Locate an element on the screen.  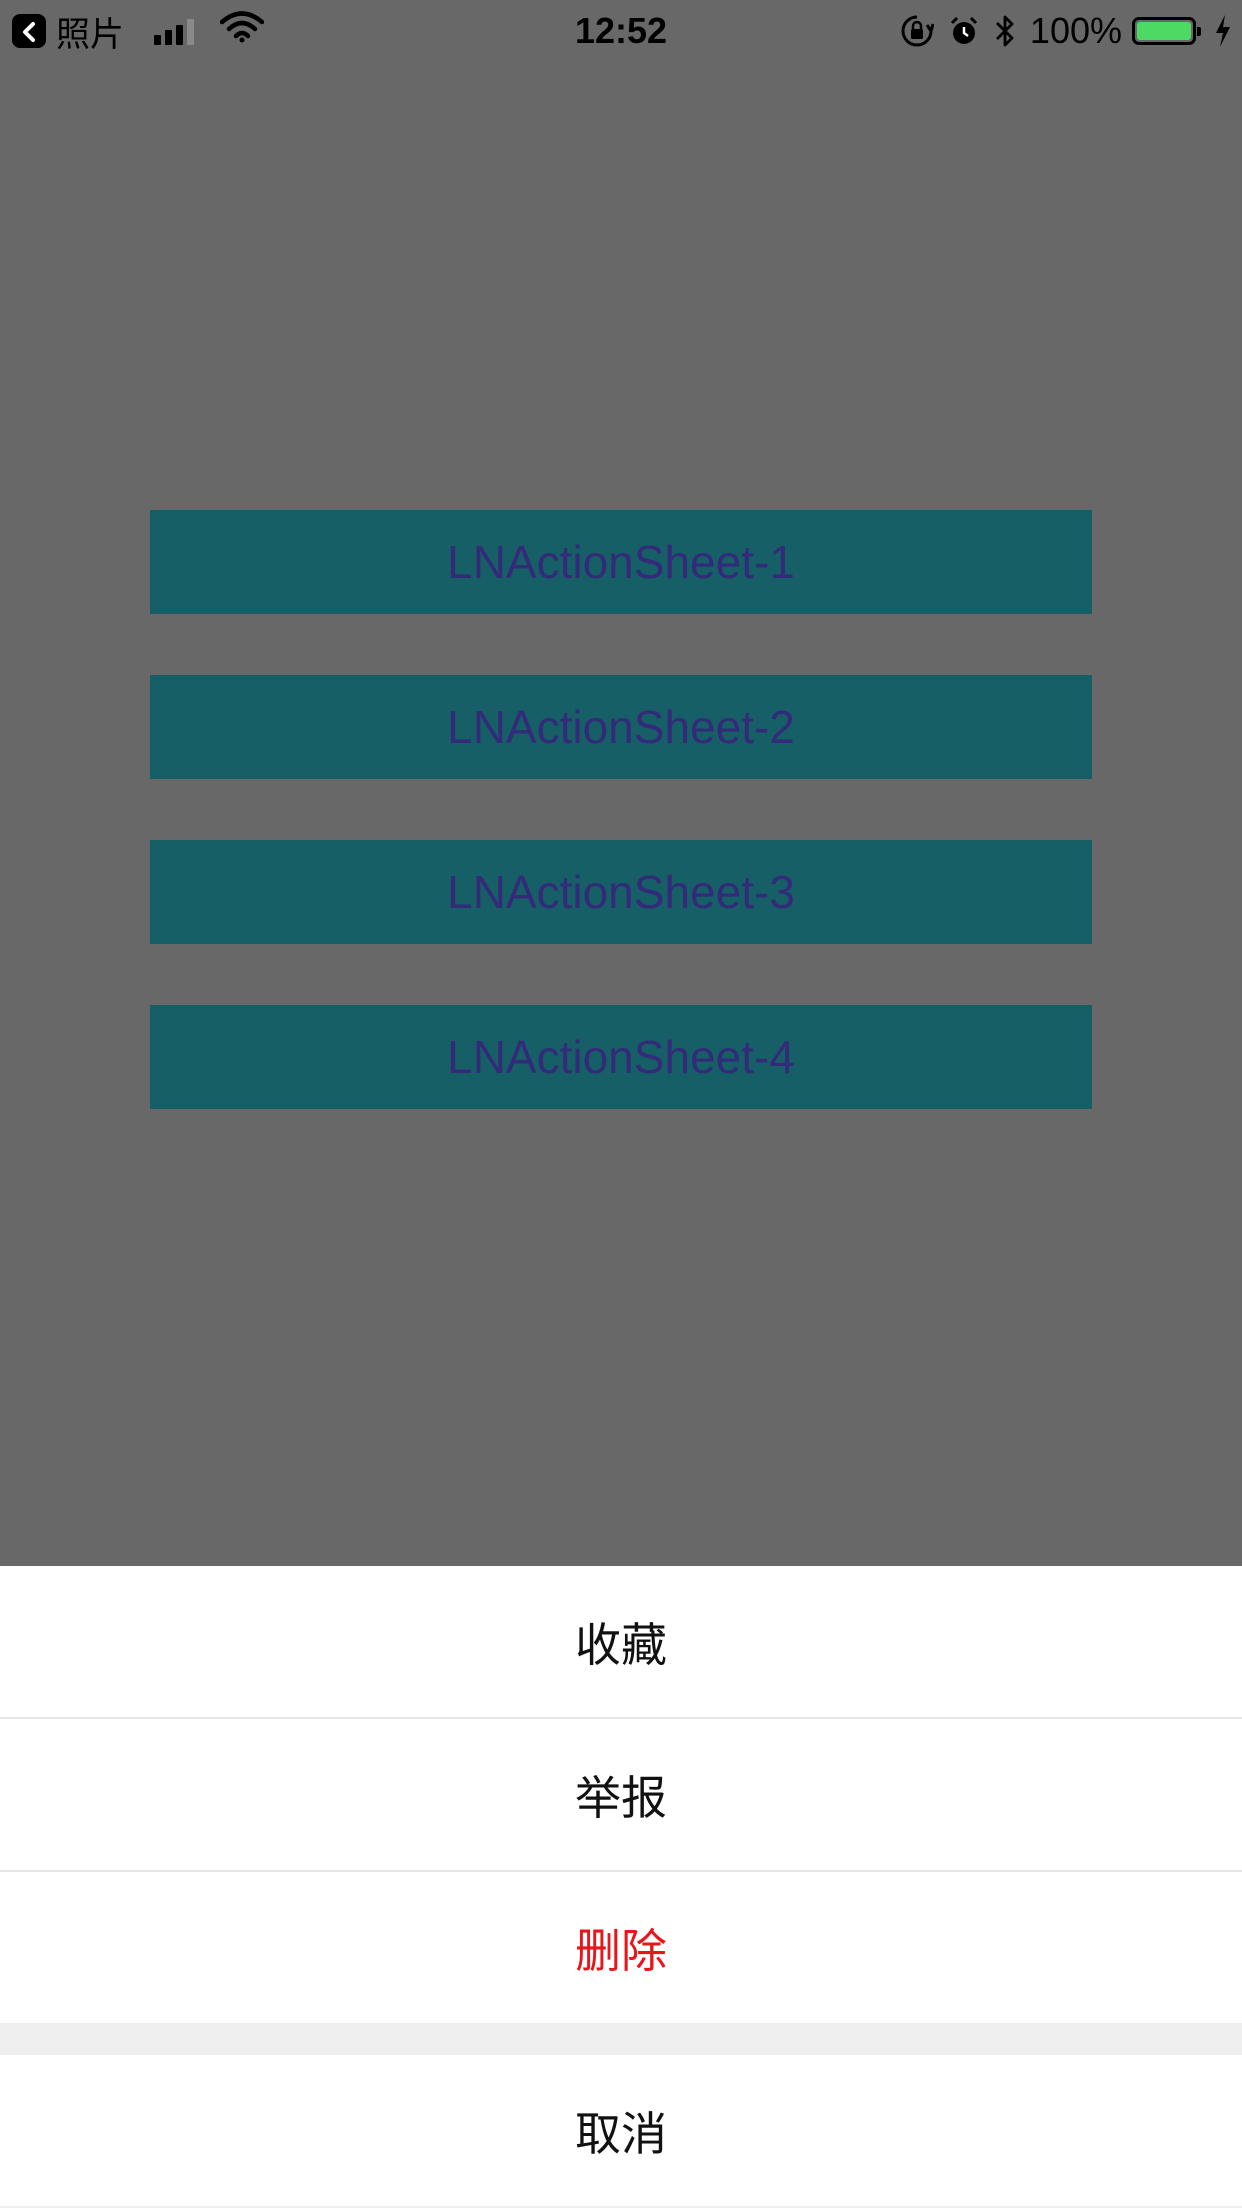
collect-action: 收藏 is located at coordinates (621, 1641).